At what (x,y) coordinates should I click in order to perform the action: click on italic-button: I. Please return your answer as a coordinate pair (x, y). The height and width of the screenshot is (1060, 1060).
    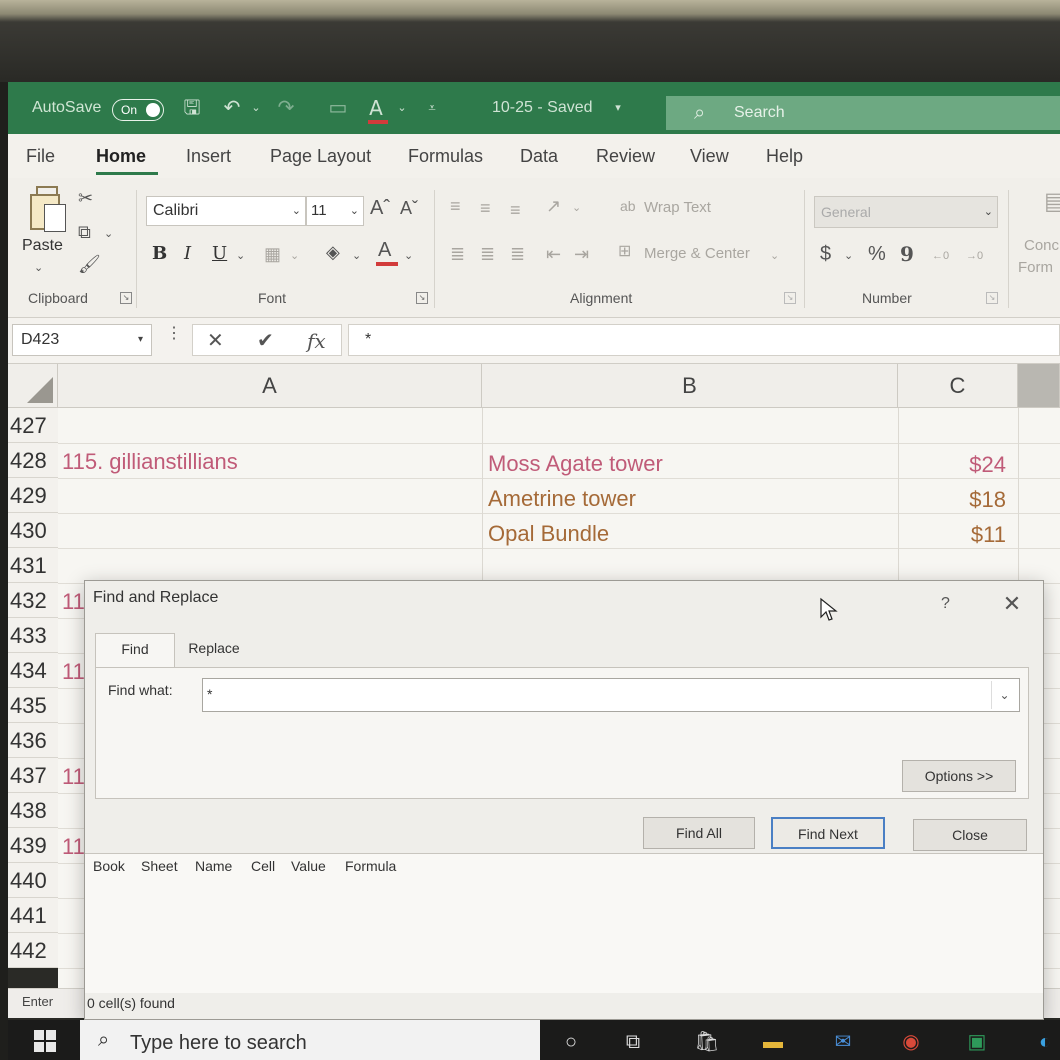
    Looking at the image, I should click on (187, 254).